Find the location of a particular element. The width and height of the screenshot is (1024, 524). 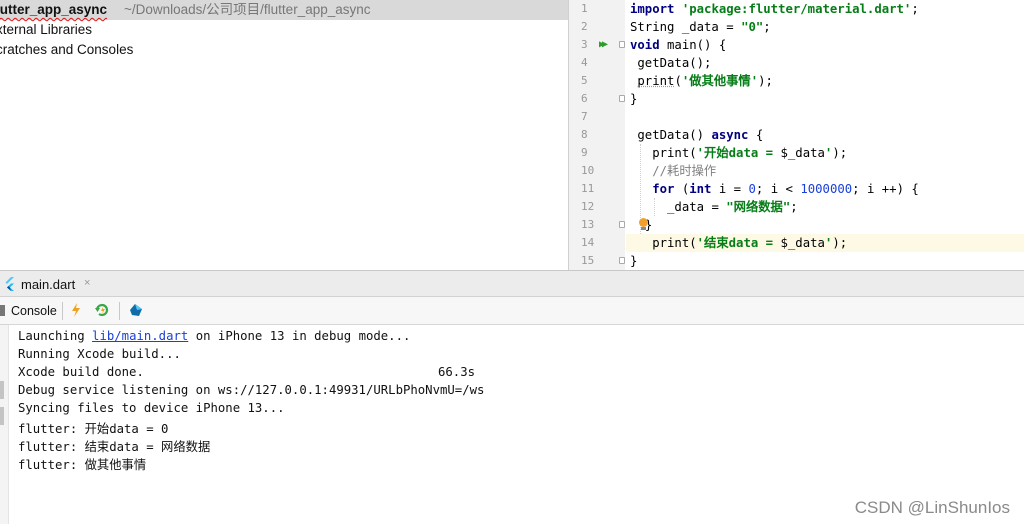

panel-edge-marker is located at coordinates (2, 310).